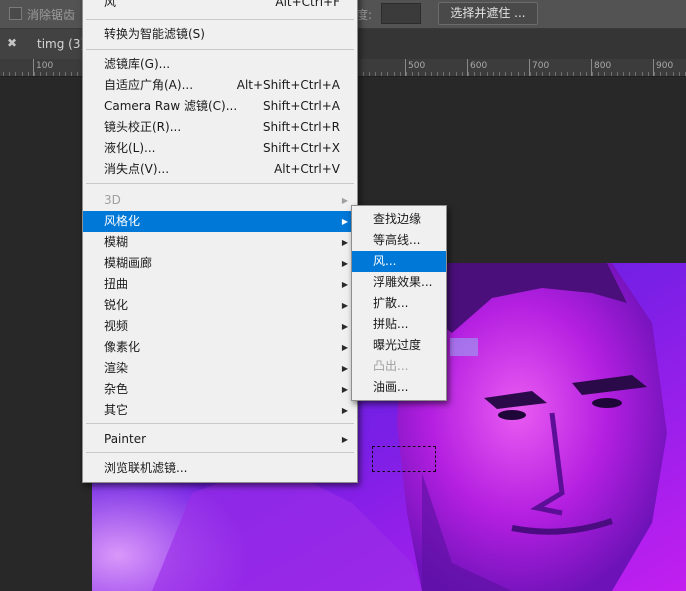 Image resolution: width=686 pixels, height=591 pixels. I want to click on close-icon: ✖, so click(12, 43).